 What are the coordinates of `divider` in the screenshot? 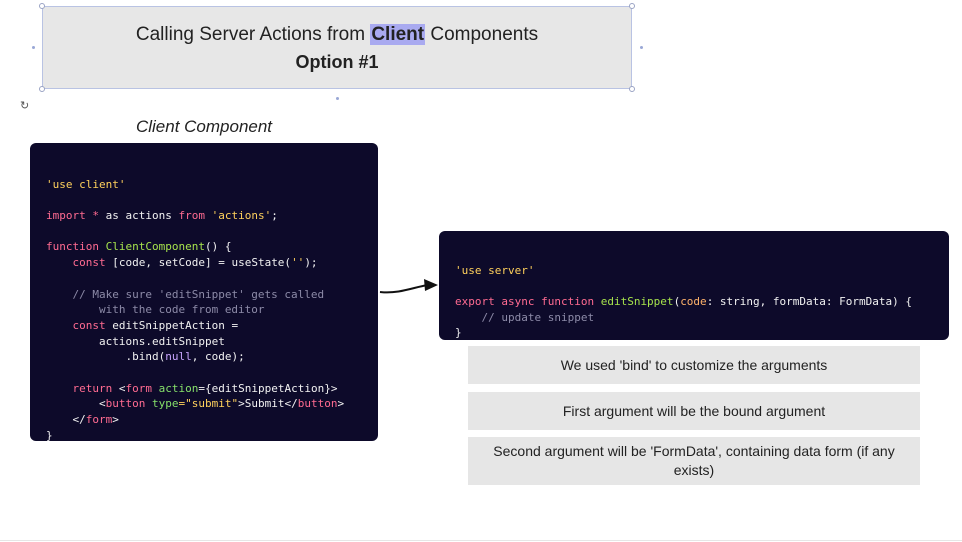 It's located at (481, 540).